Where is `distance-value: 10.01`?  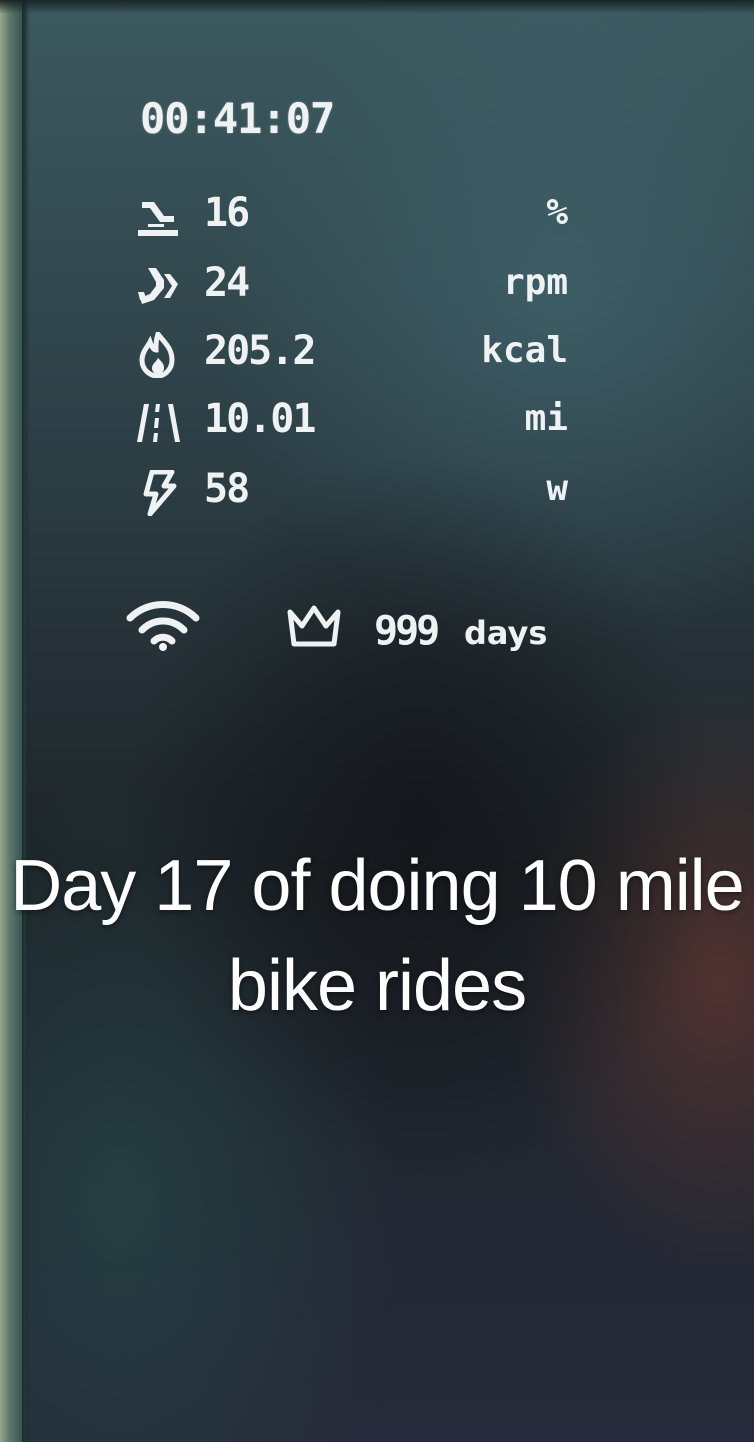 distance-value: 10.01 is located at coordinates (260, 419).